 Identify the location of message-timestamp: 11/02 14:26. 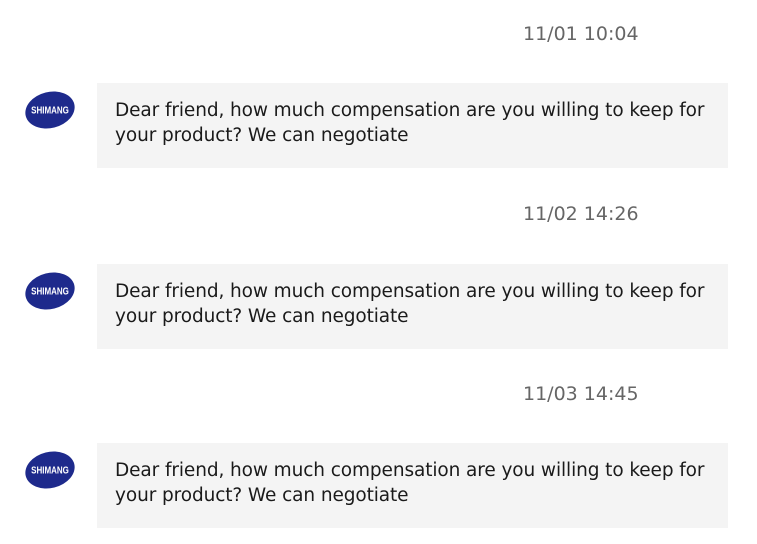
(581, 214).